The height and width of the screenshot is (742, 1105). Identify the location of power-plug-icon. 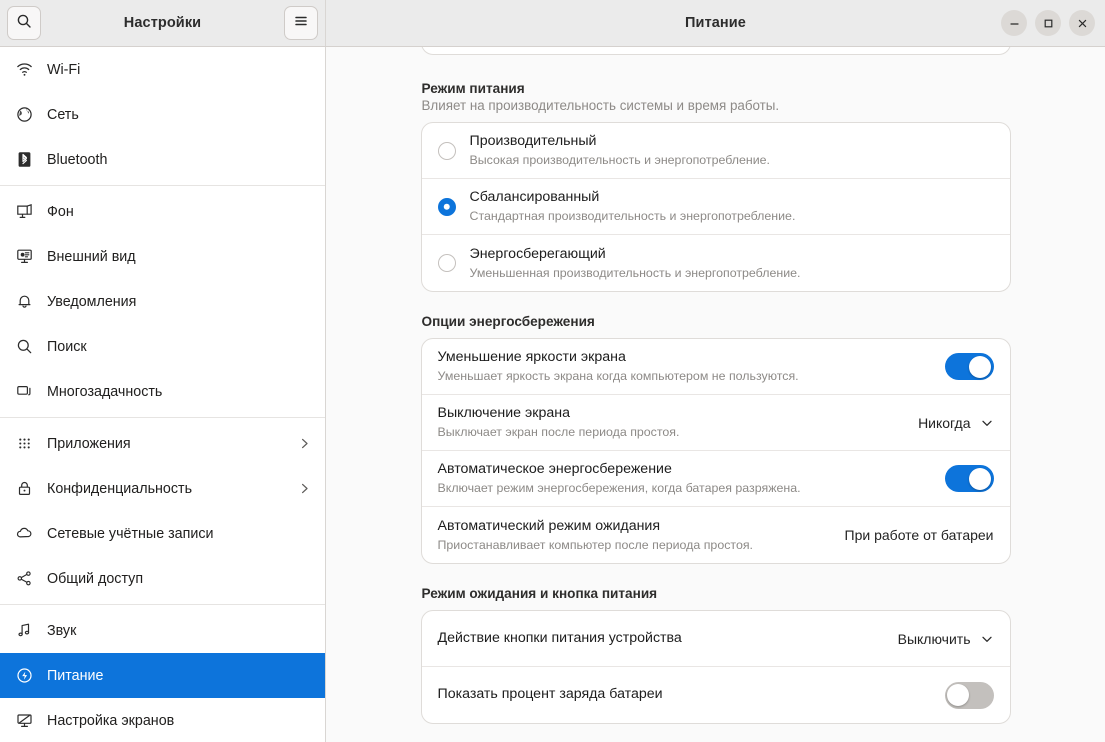
(24, 675).